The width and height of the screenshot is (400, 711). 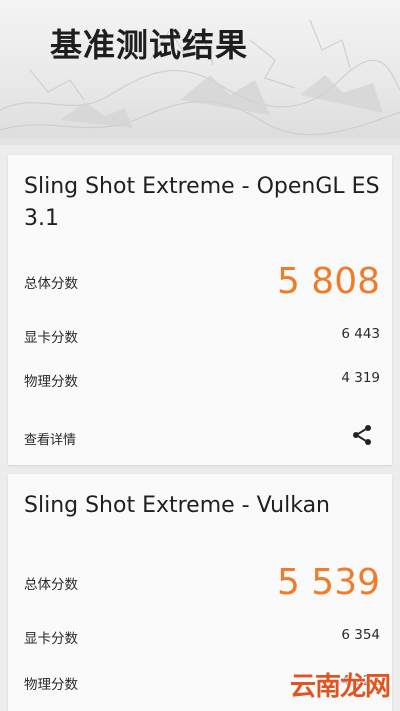 I want to click on page-title: 基准测试结果, so click(x=149, y=45).